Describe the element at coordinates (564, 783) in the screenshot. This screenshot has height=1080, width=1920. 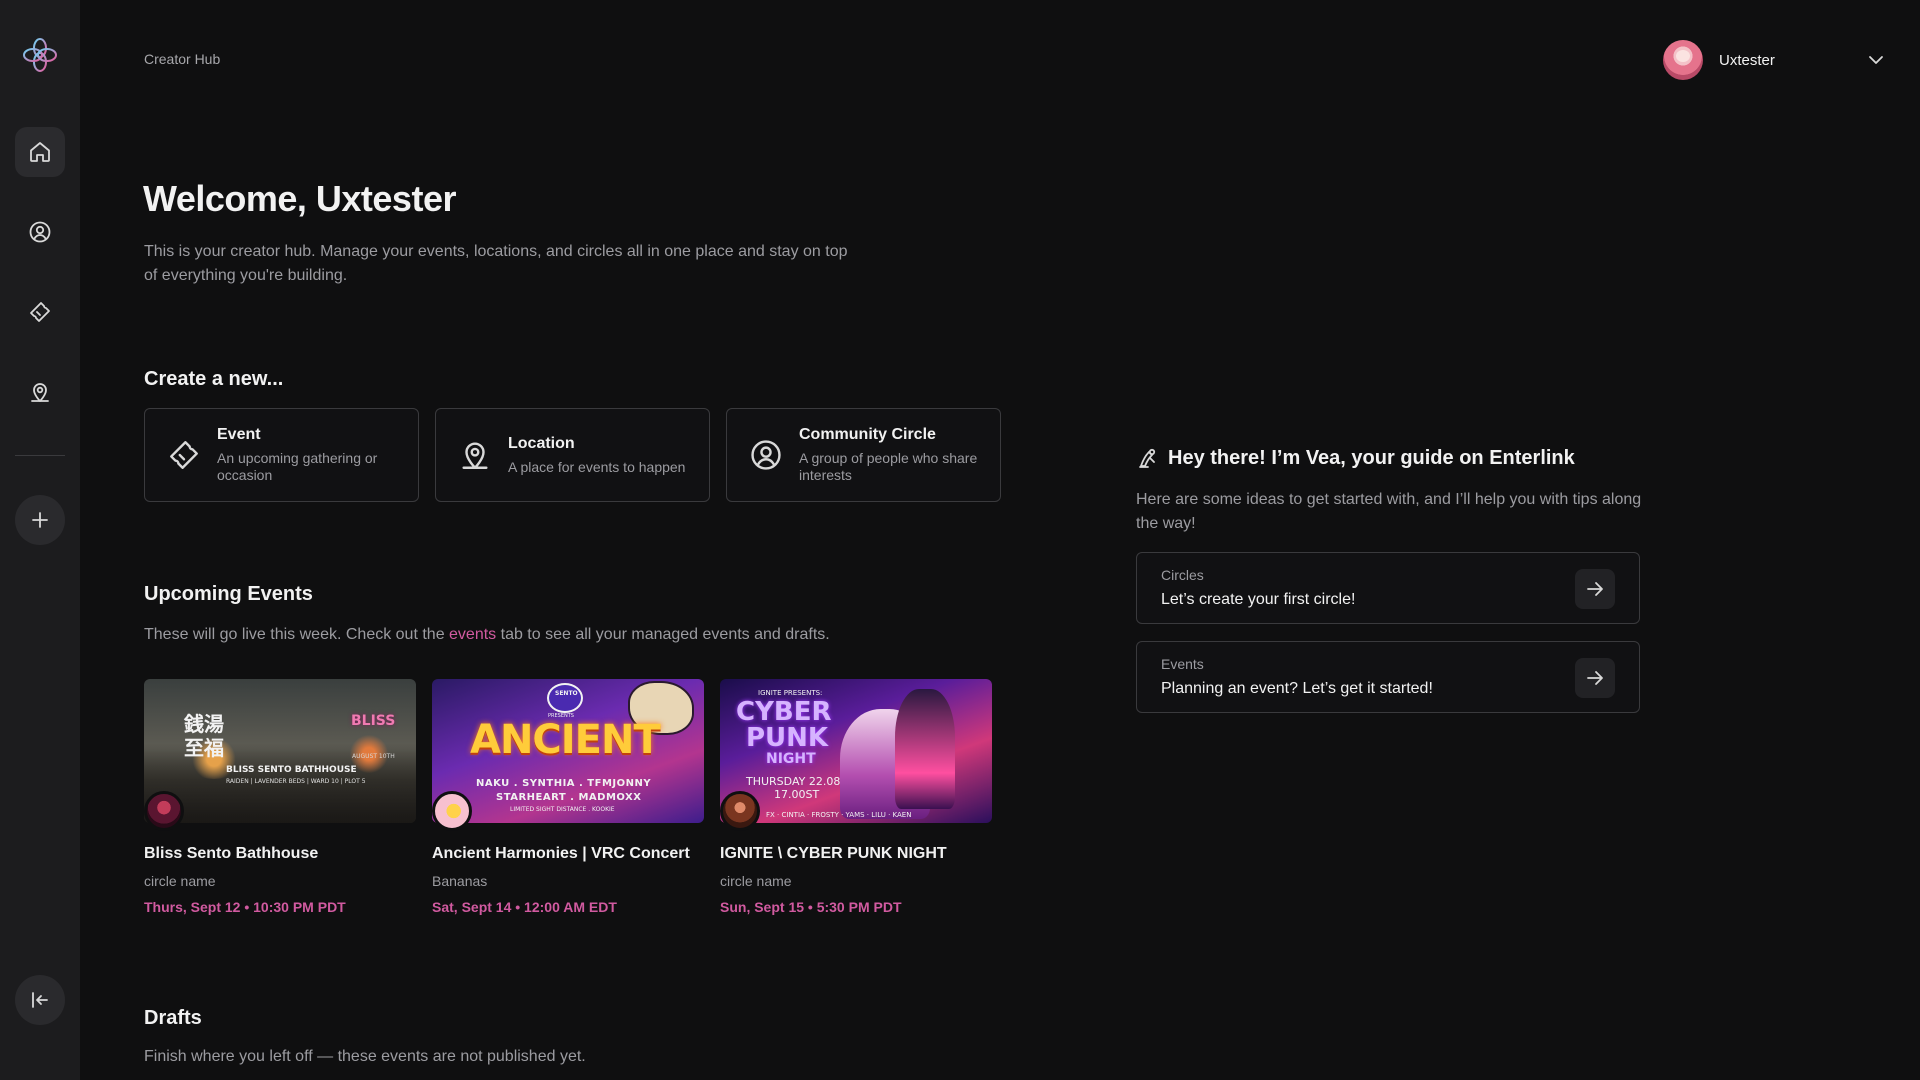
I see `event-image-text: NAKU . SYNTHIA . TFMJONNY` at that location.